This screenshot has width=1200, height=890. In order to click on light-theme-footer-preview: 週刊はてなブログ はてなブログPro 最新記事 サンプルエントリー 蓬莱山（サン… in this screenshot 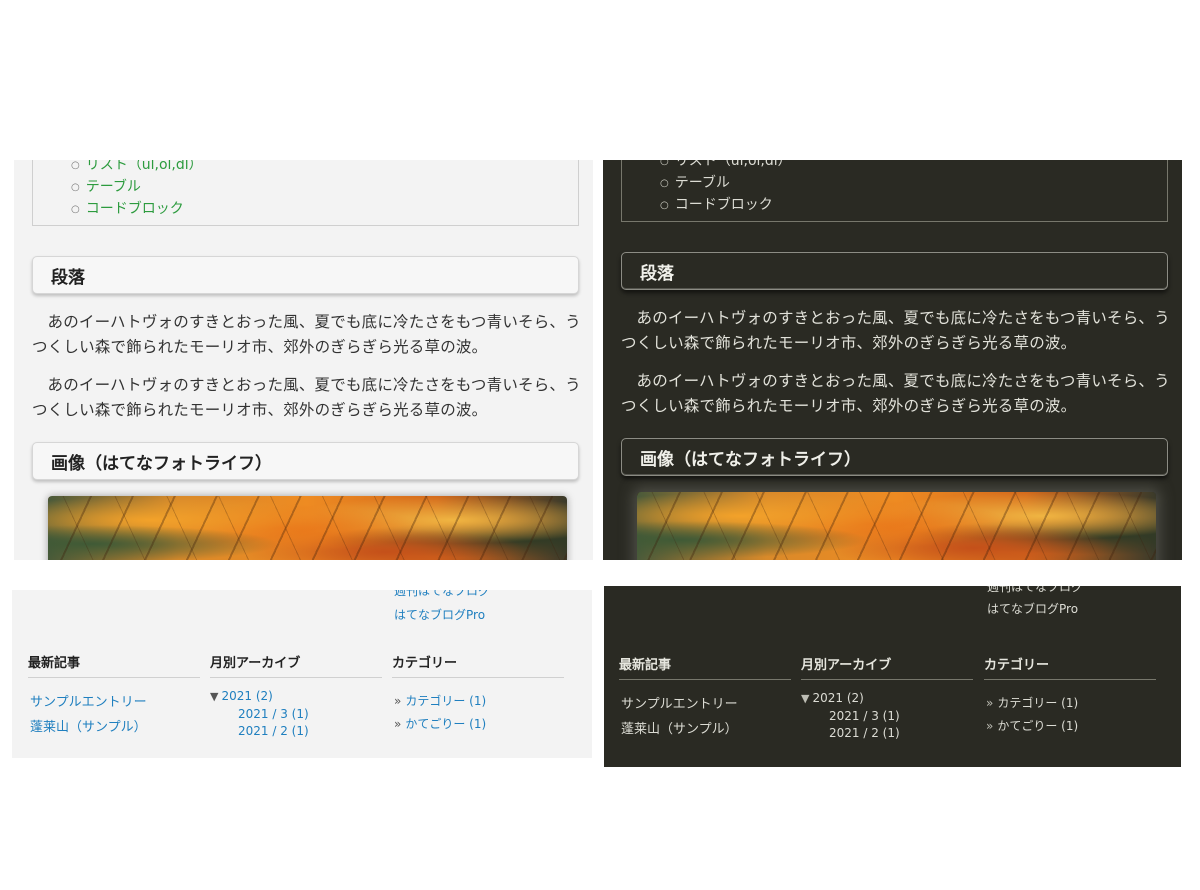, I will do `click(302, 674)`.